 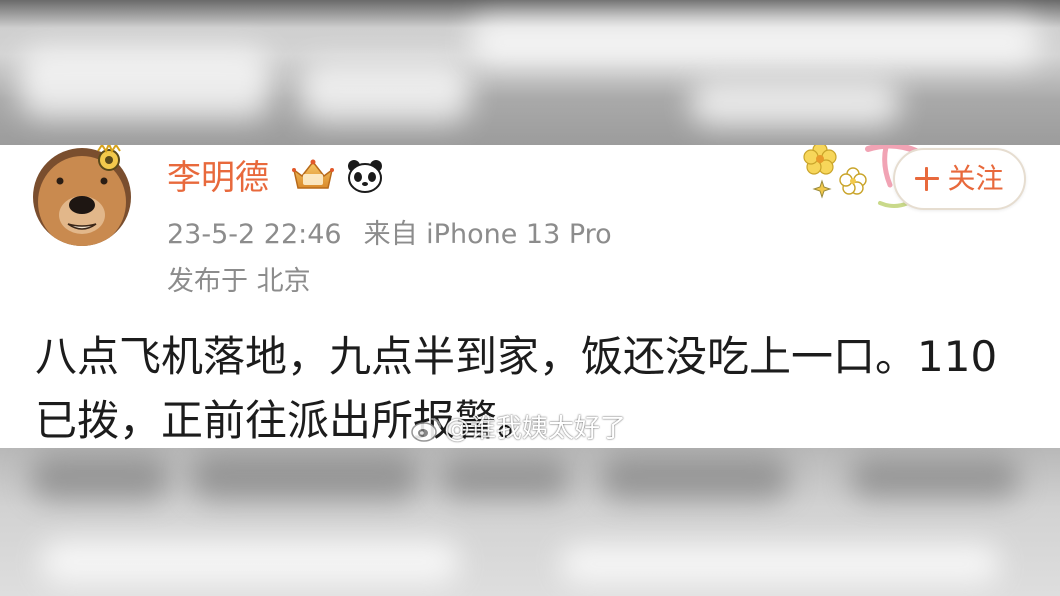 I want to click on follow-button: 关注, so click(x=959, y=179).